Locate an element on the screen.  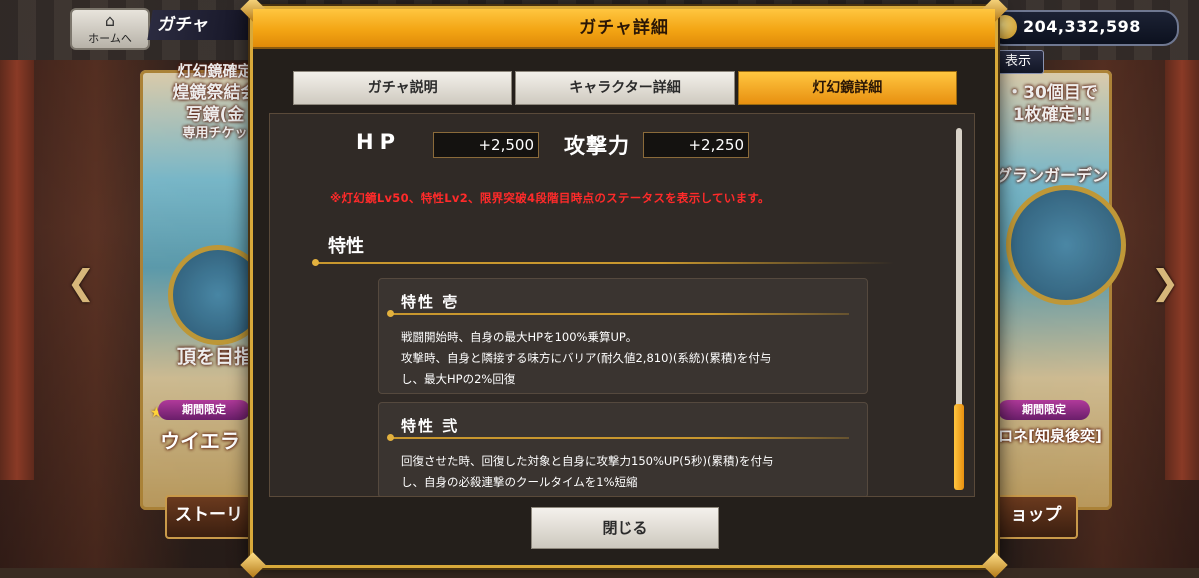
section-title: 特性 is located at coordinates (346, 246).